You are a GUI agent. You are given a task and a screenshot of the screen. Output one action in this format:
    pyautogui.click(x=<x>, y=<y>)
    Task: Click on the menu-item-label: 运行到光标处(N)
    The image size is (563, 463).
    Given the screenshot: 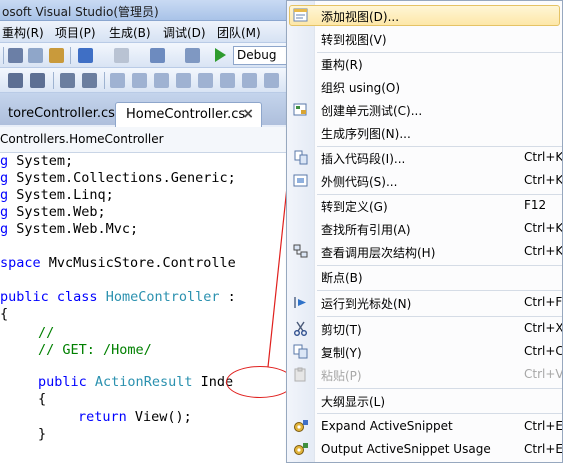 What is the action you would take?
    pyautogui.click(x=366, y=304)
    